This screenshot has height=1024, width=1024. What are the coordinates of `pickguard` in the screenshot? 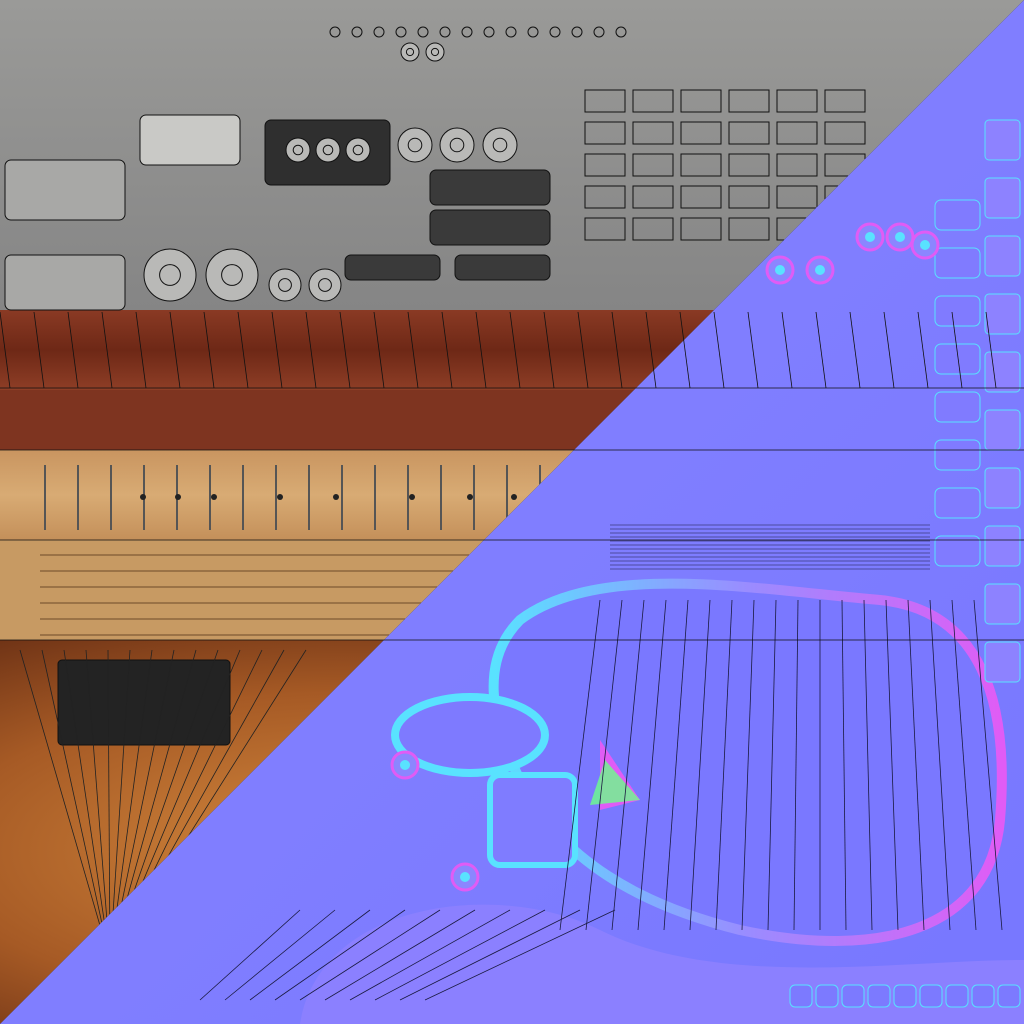 It's located at (144, 702).